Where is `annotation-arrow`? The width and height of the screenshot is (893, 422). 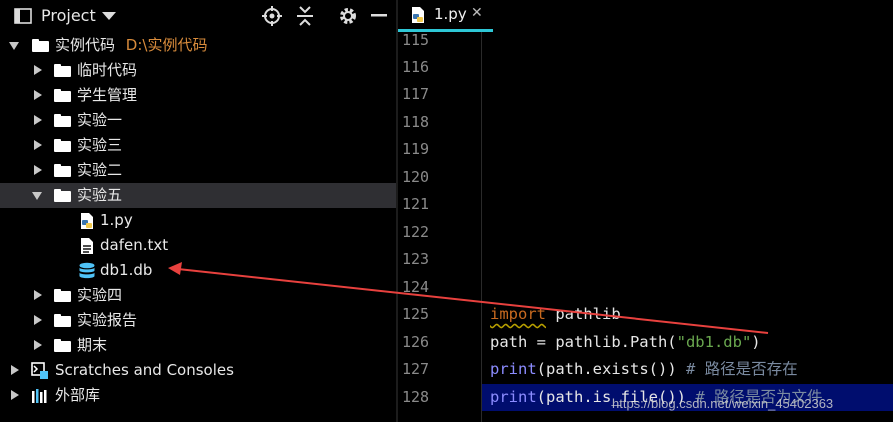
annotation-arrow is located at coordinates (468, 298).